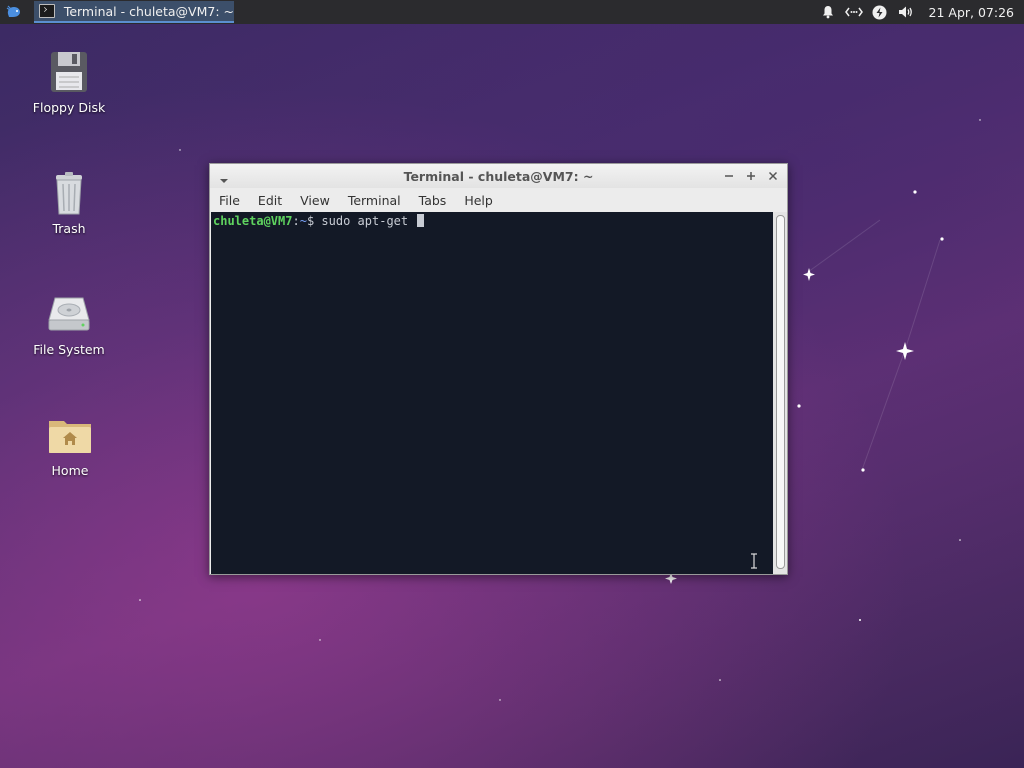  What do you see at coordinates (148, 11) in the screenshot?
I see `taskbar-item-label: Terminal - chuleta@VM7: ~` at bounding box center [148, 11].